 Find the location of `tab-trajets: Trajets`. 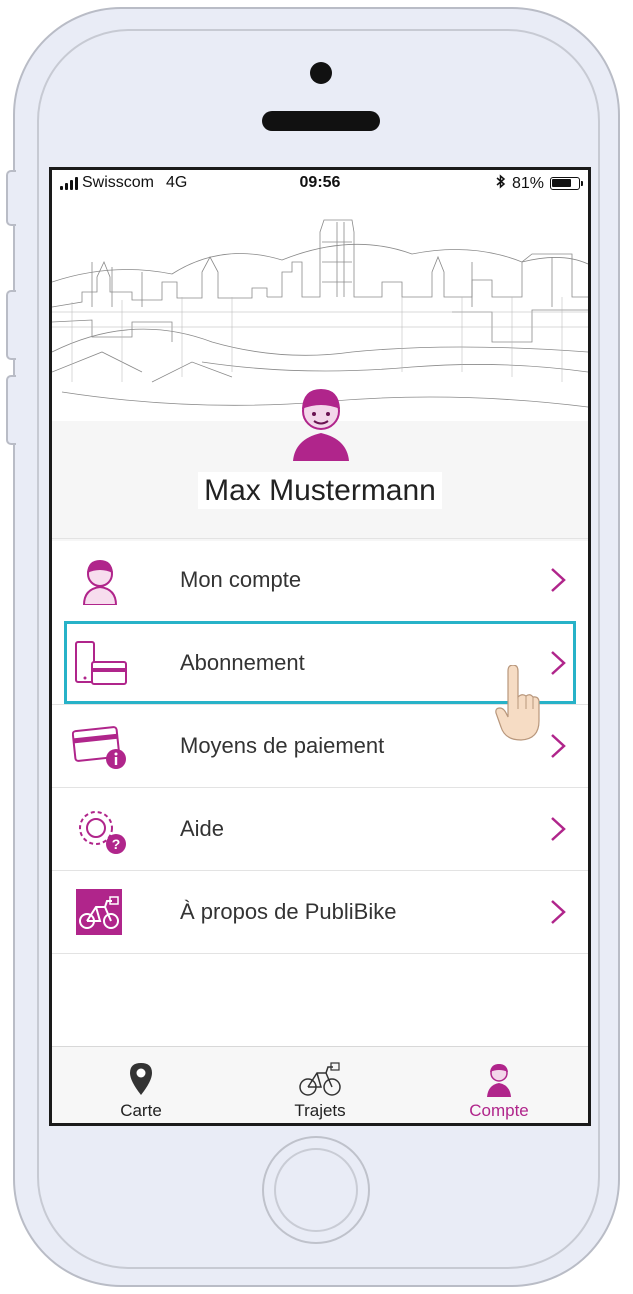

tab-trajets: Trajets is located at coordinates (320, 1085).